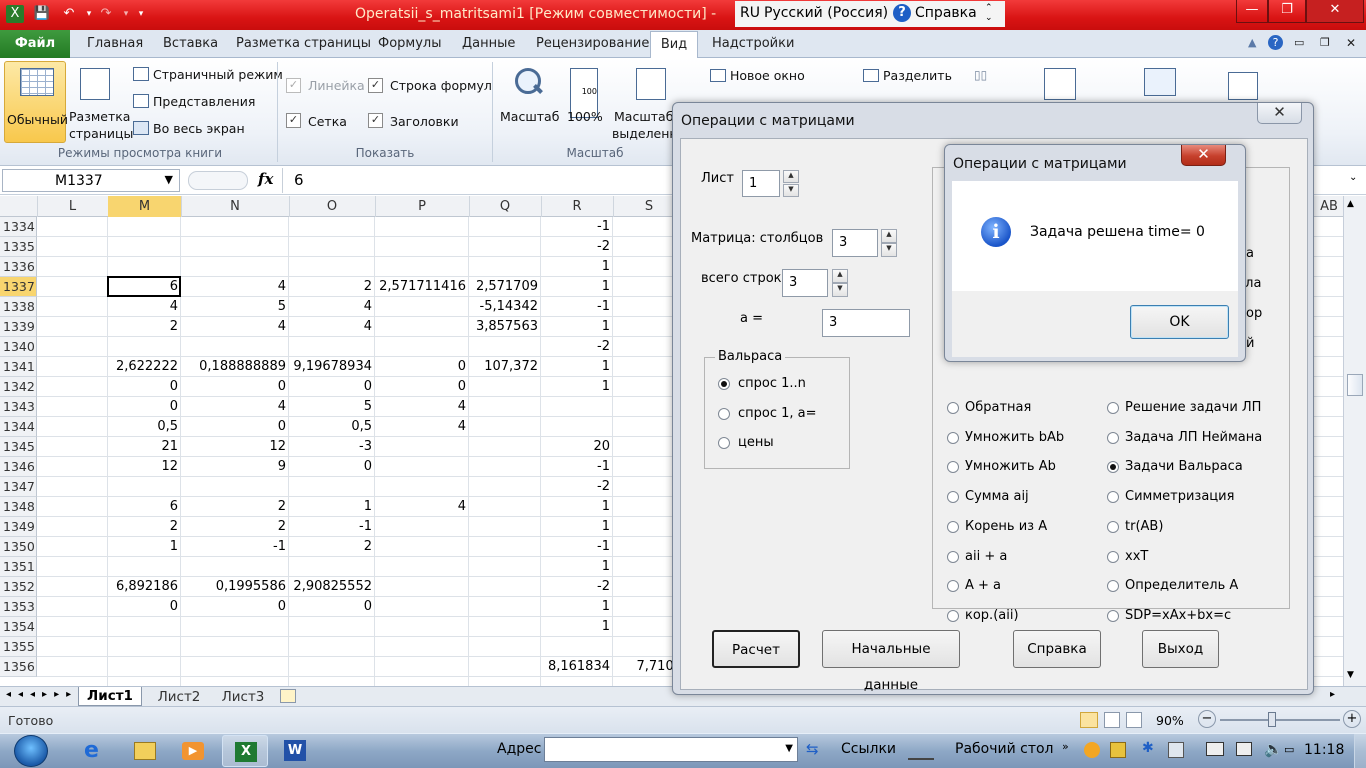  What do you see at coordinates (235, 527) in the screenshot?
I see `cell-n1349: 2` at bounding box center [235, 527].